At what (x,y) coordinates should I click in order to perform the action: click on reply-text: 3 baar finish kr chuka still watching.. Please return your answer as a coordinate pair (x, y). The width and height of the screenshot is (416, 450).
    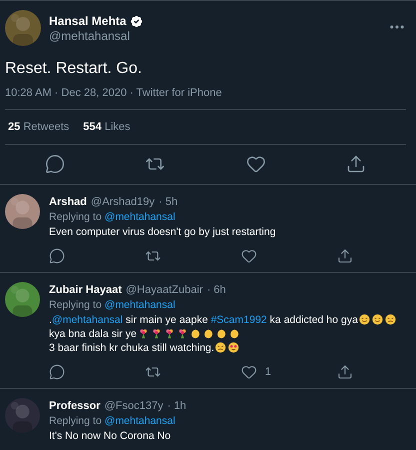
    Looking at the image, I should click on (144, 348).